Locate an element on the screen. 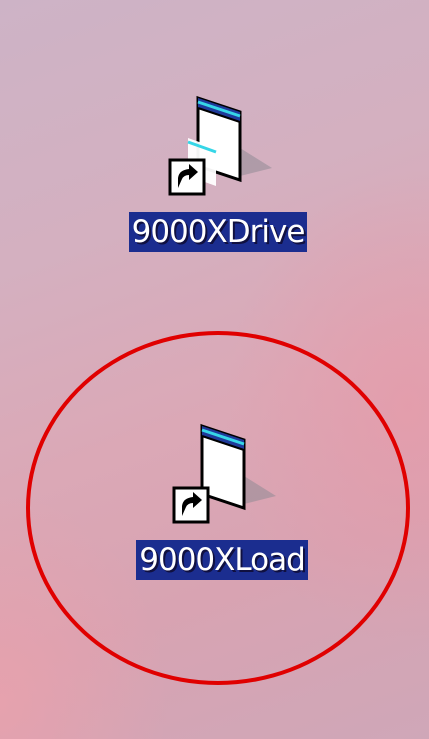  shortcut-9000xdrive: 9000XDrive is located at coordinates (218, 171).